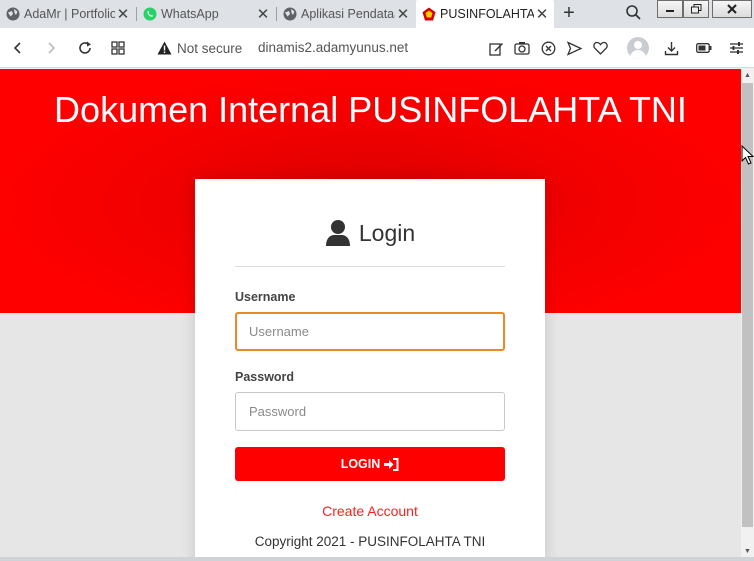  I want to click on downloads-button, so click(671, 48).